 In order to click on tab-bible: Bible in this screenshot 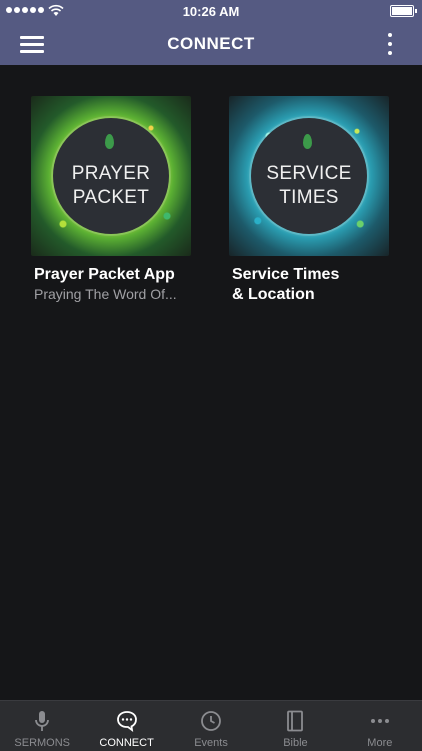, I will do `click(295, 726)`.